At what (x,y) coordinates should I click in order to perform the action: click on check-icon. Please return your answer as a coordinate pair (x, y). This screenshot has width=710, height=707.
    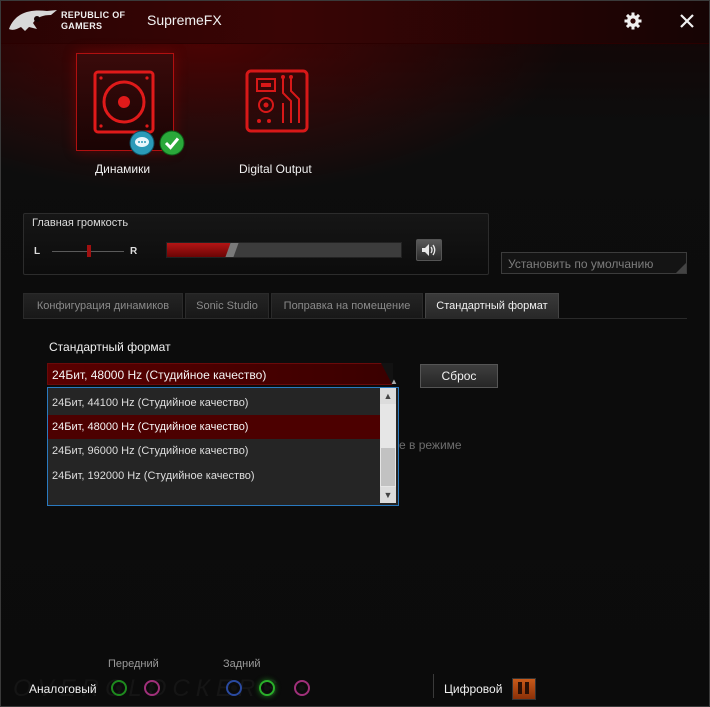
    Looking at the image, I should click on (172, 143).